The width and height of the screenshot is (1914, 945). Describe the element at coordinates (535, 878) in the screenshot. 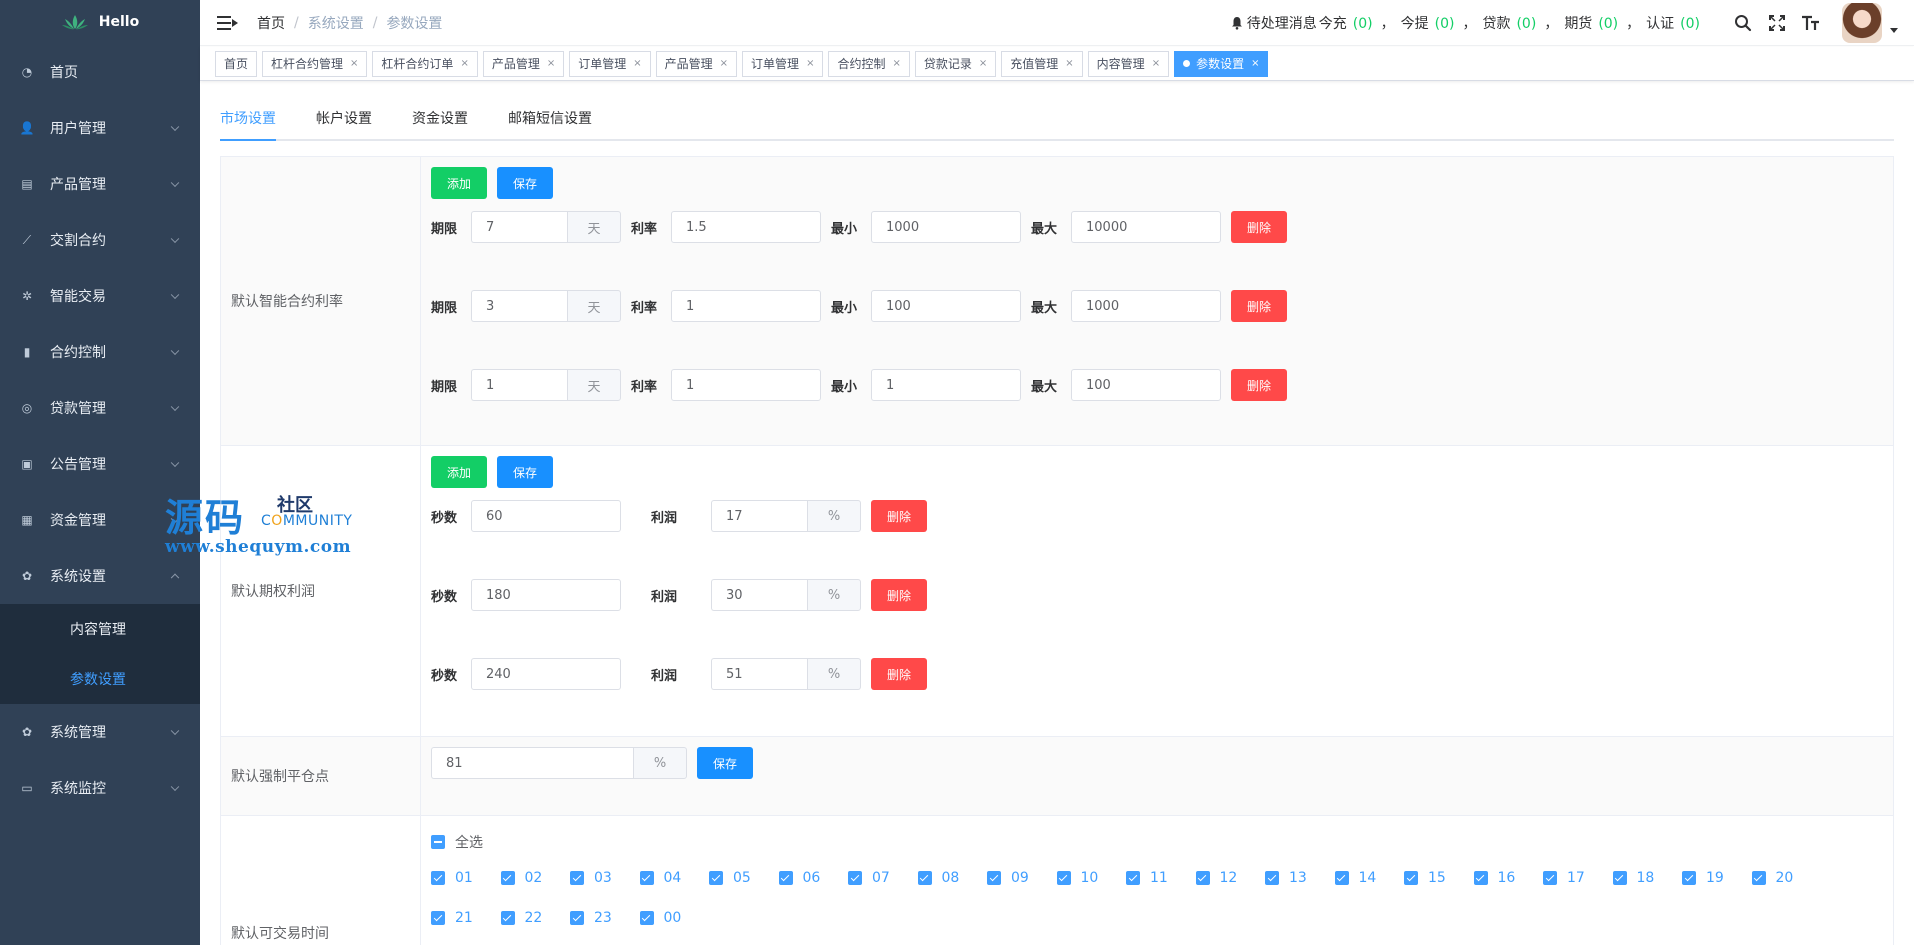

I see `hour-checkbox: 02` at that location.